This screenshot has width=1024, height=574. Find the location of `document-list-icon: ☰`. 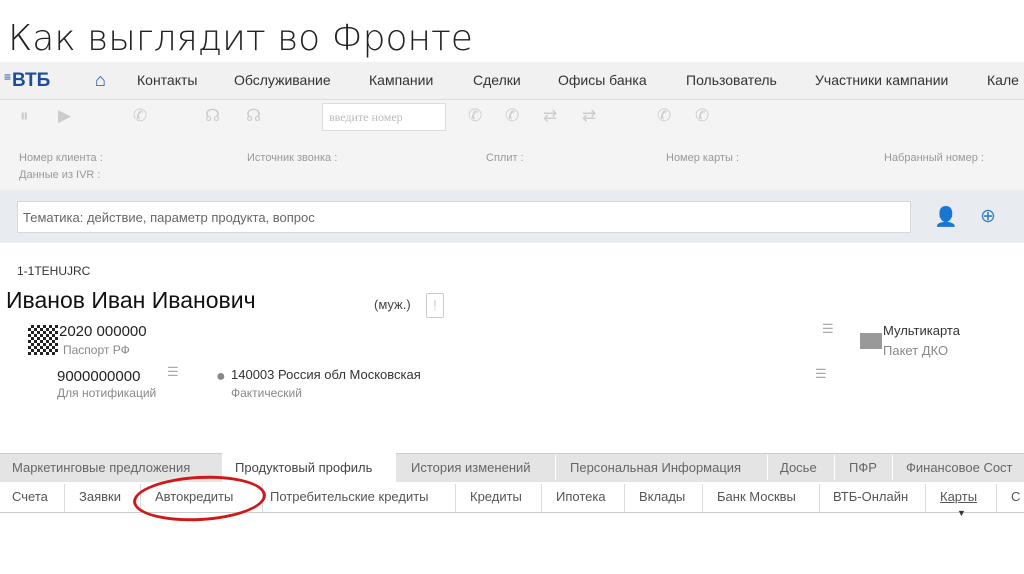

document-list-icon: ☰ is located at coordinates (828, 329).